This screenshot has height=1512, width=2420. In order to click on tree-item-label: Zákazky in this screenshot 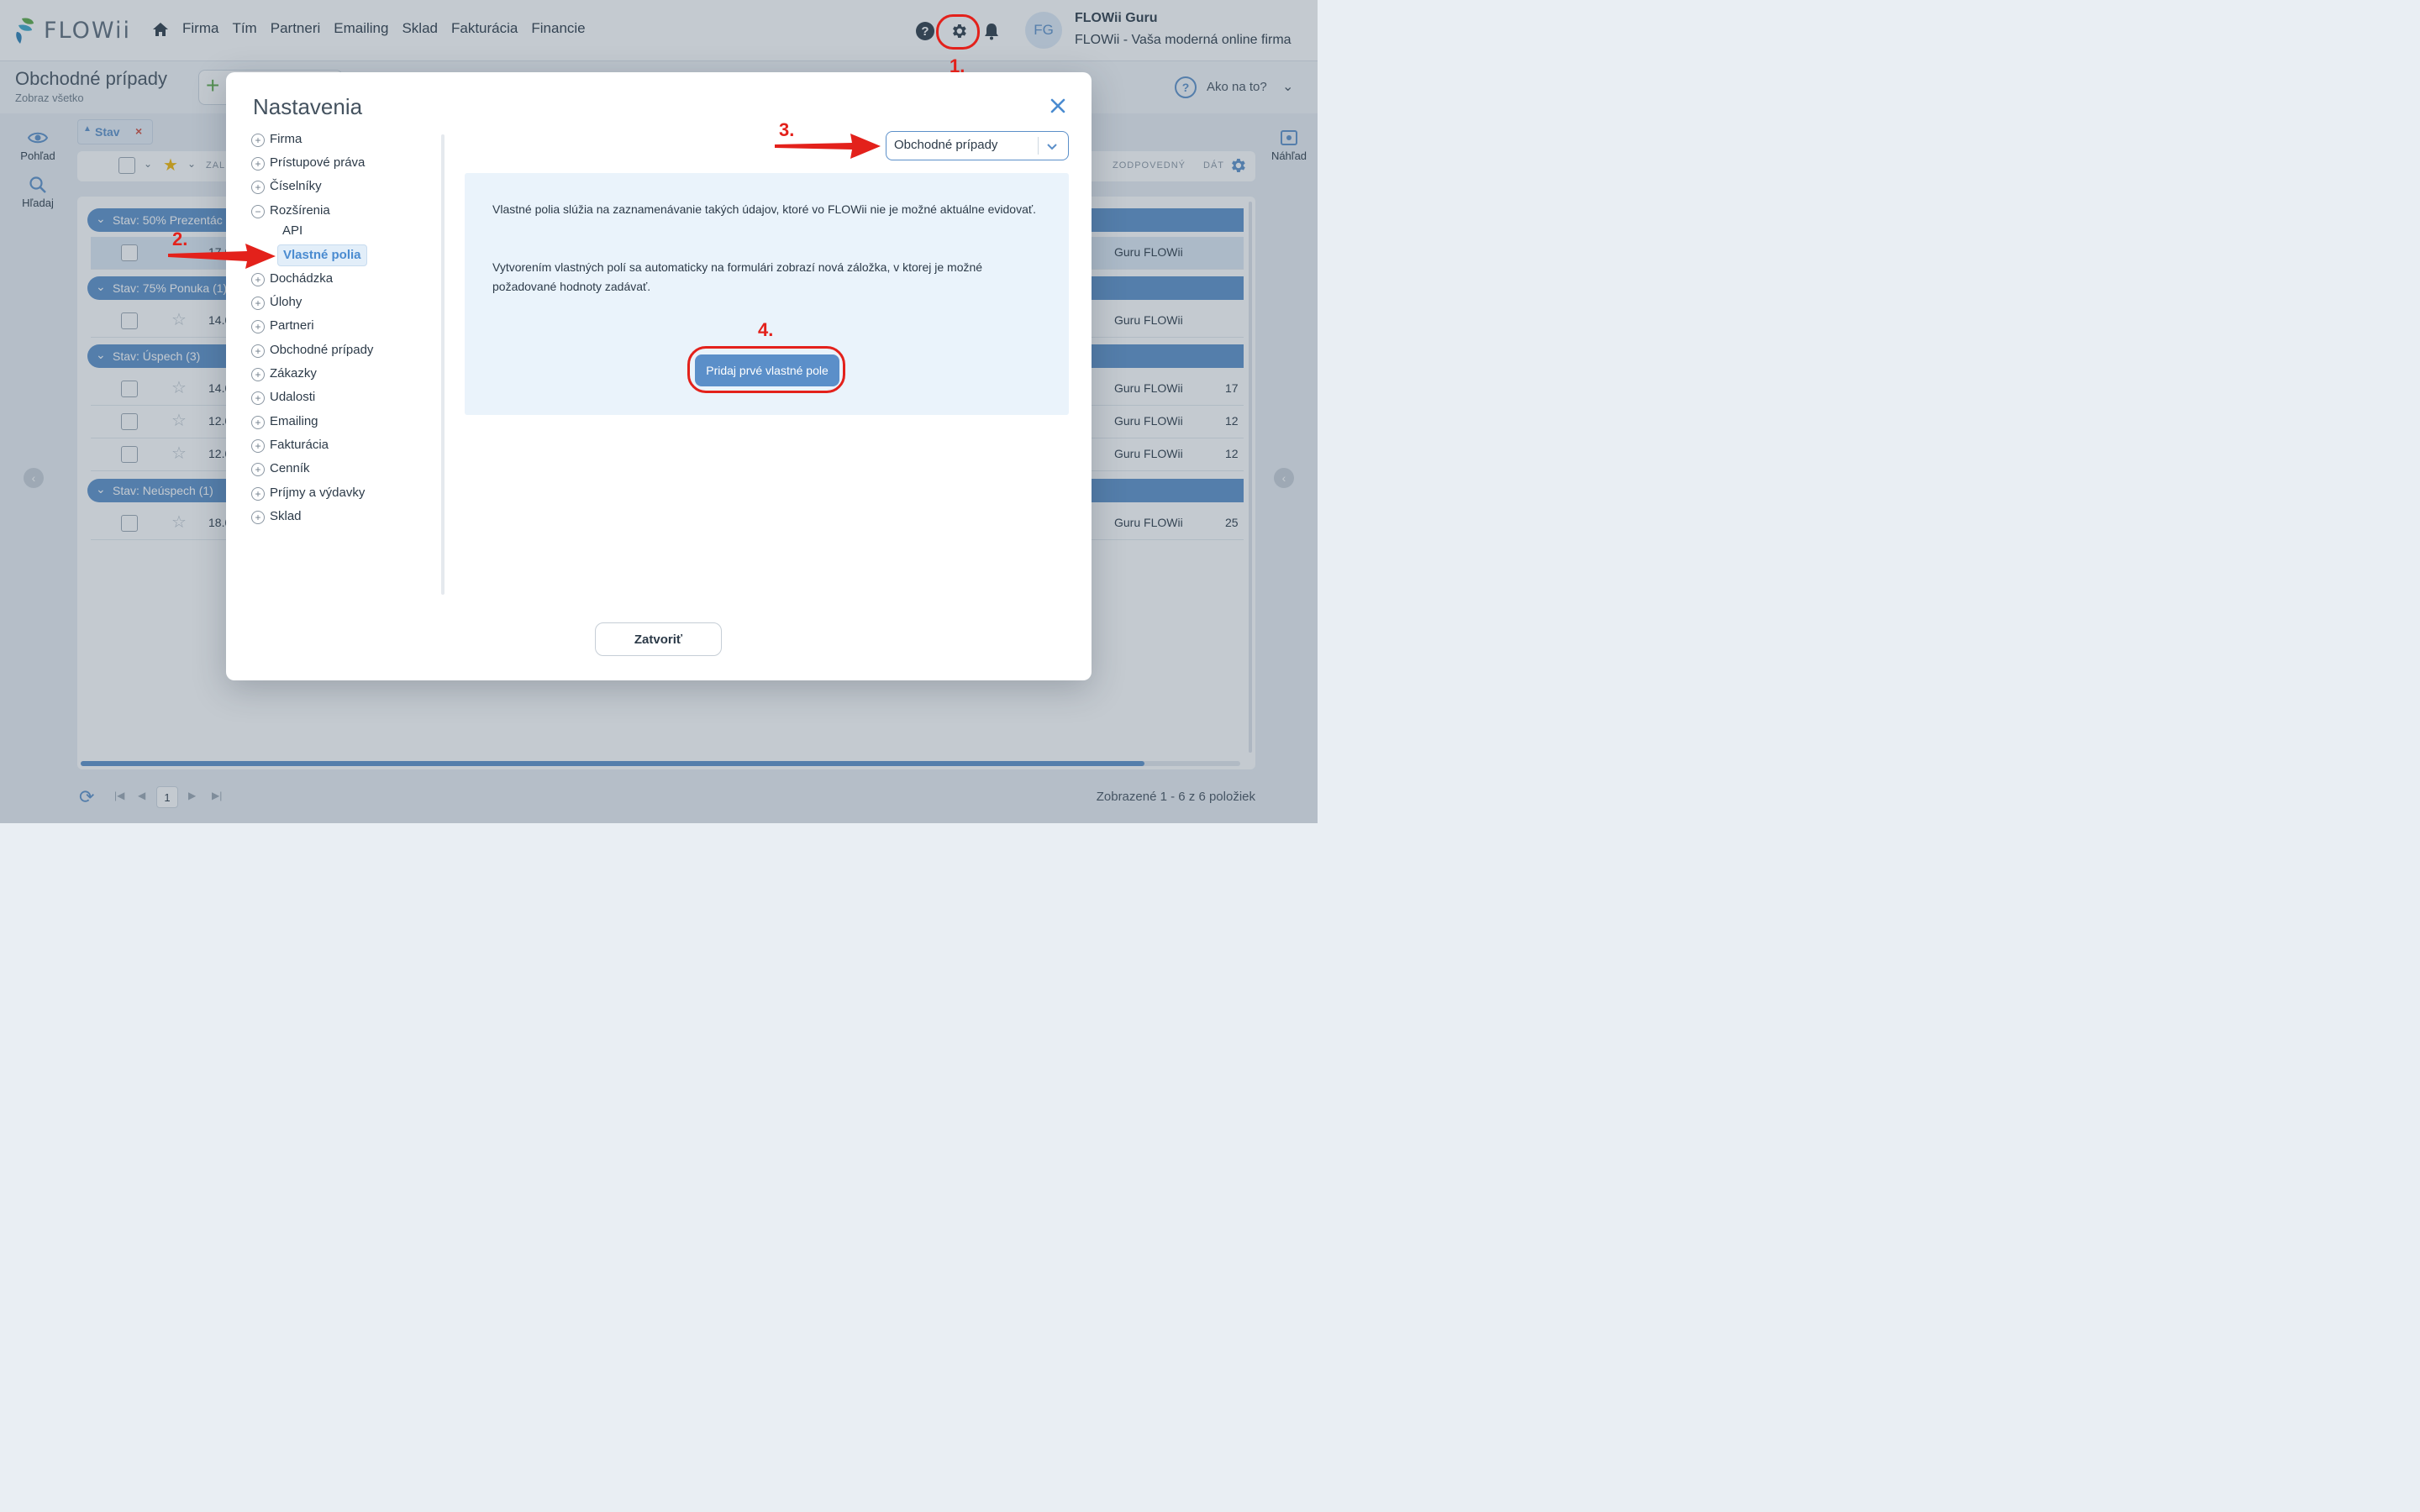, I will do `click(293, 373)`.